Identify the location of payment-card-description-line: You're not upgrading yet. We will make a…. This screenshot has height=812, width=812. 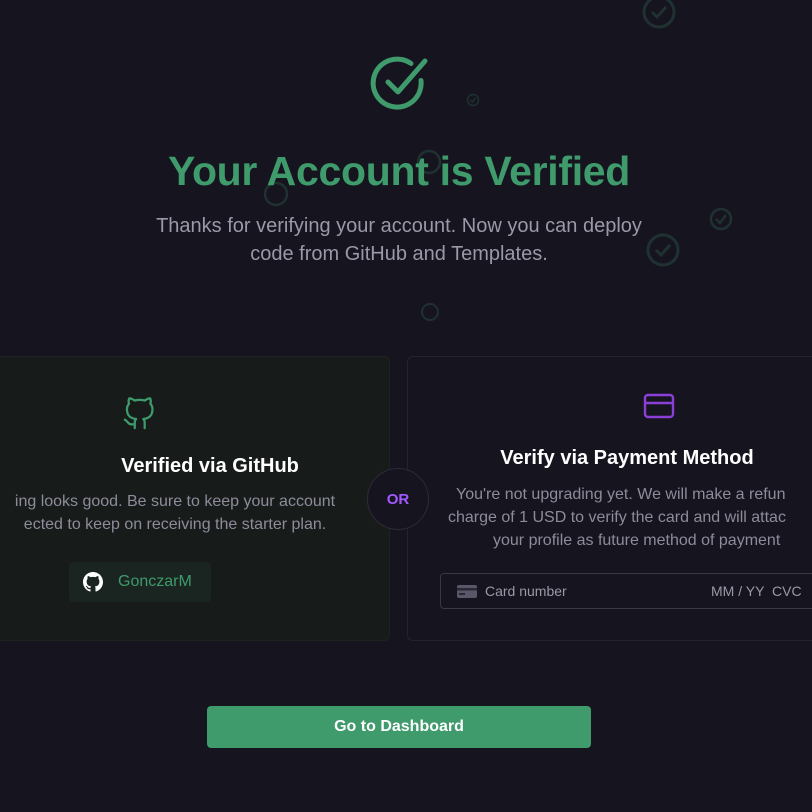
(621, 494).